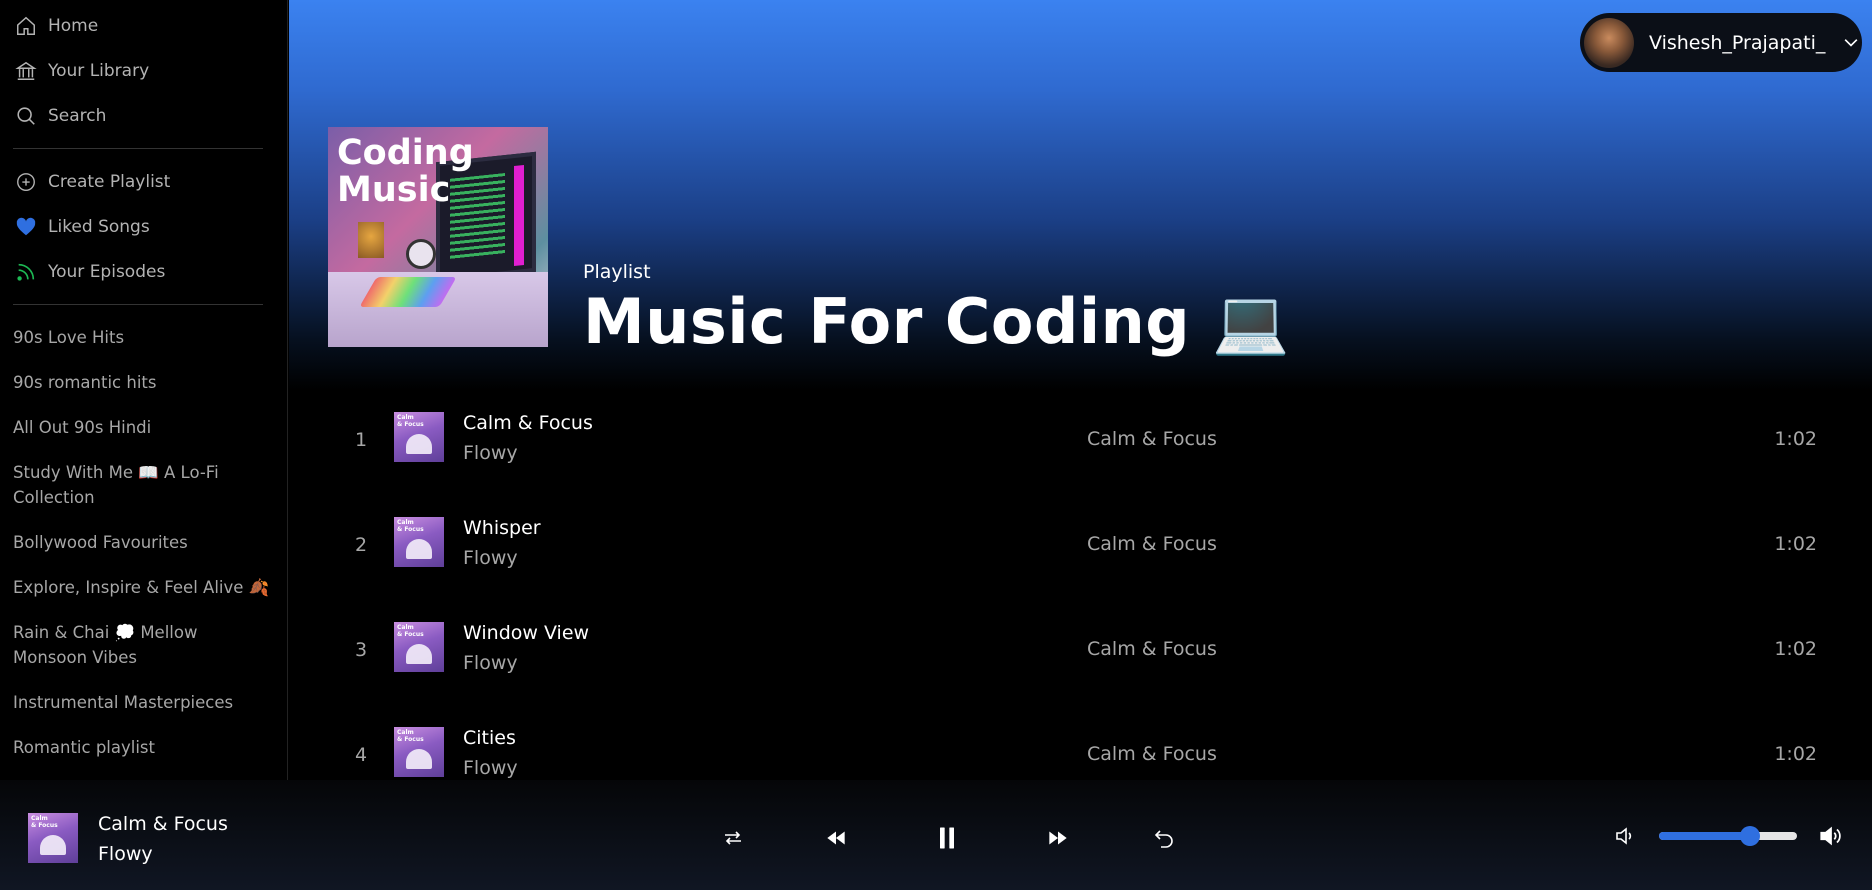  Describe the element at coordinates (44, 822) in the screenshot. I see `now-playing-art-label: Calm & Focus` at that location.